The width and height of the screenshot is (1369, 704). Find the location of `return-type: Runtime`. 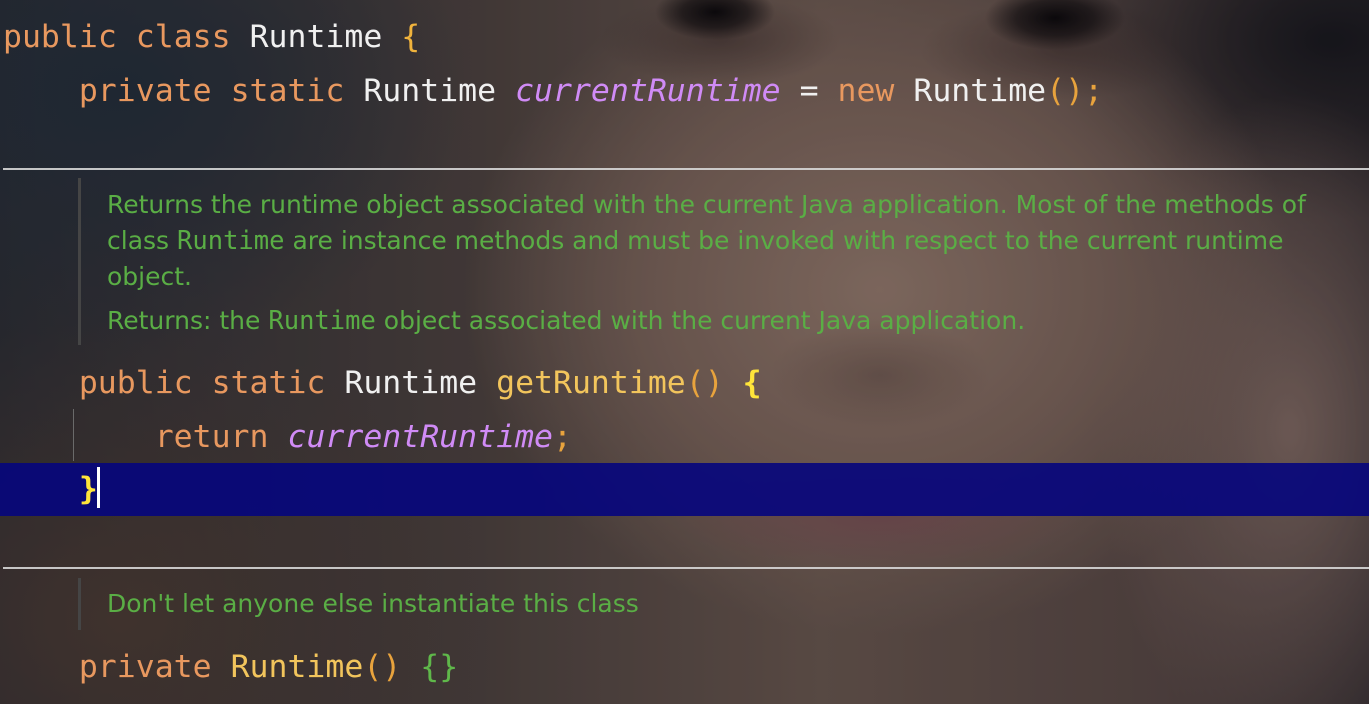

return-type: Runtime is located at coordinates (410, 383).